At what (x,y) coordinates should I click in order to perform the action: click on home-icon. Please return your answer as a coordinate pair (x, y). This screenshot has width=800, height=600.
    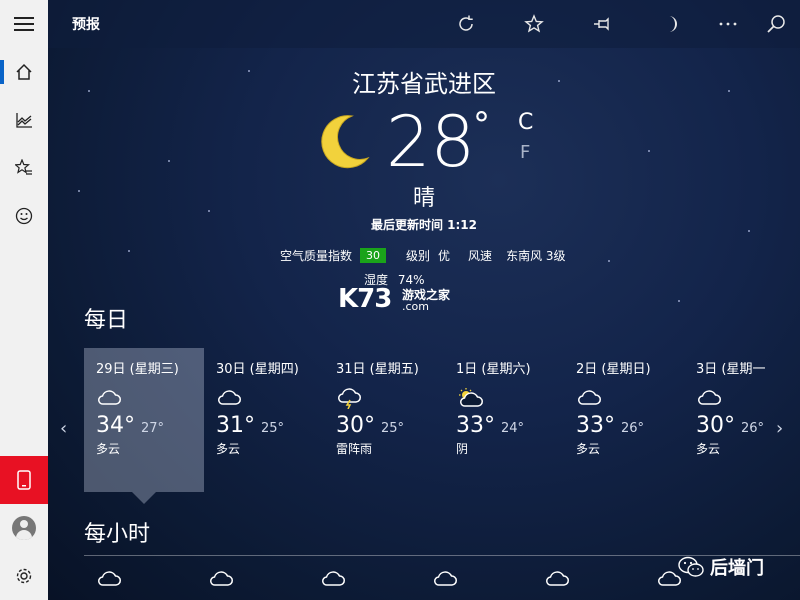
    Looking at the image, I should click on (24, 72).